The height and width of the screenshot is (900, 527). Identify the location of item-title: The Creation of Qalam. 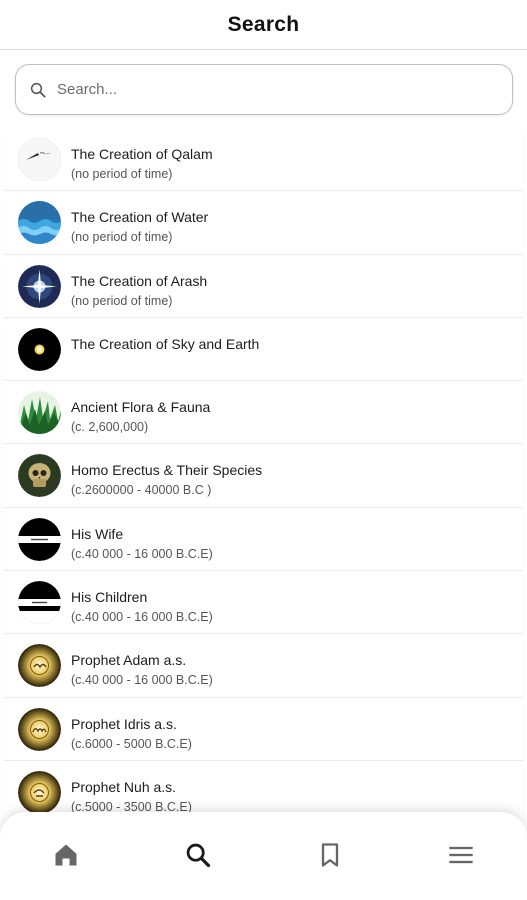
(142, 154).